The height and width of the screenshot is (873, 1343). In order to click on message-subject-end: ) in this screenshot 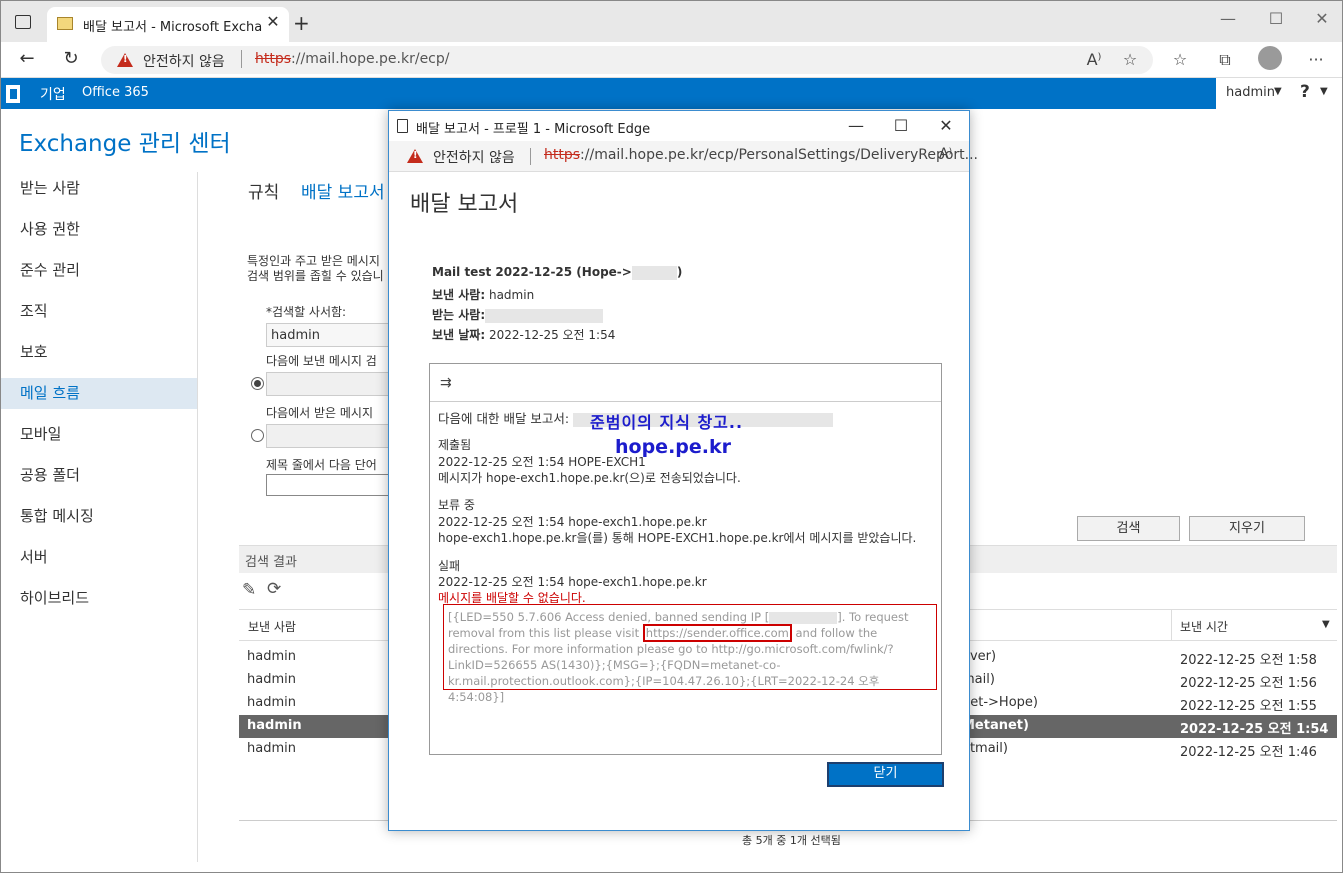, I will do `click(679, 272)`.